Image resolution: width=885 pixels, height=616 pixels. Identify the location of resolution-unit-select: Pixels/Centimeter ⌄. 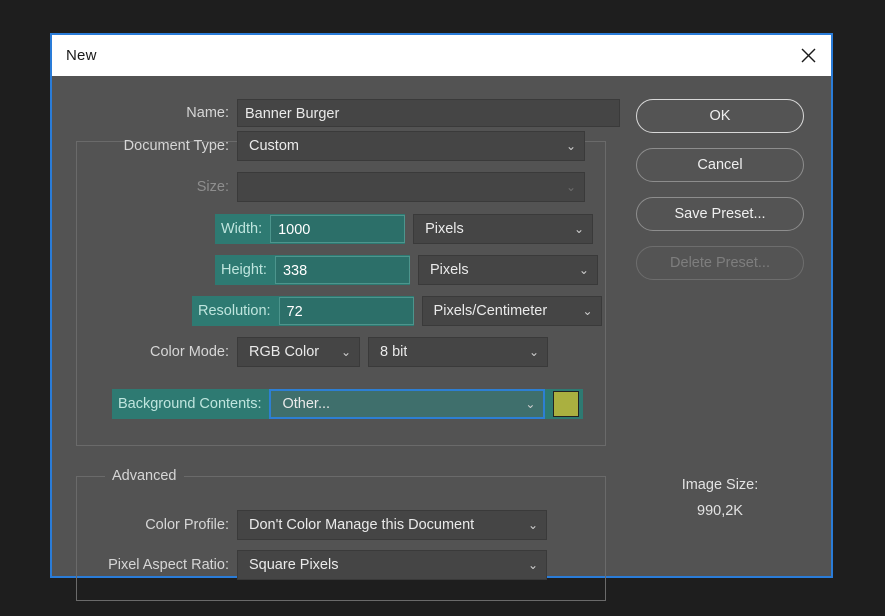
(511, 311).